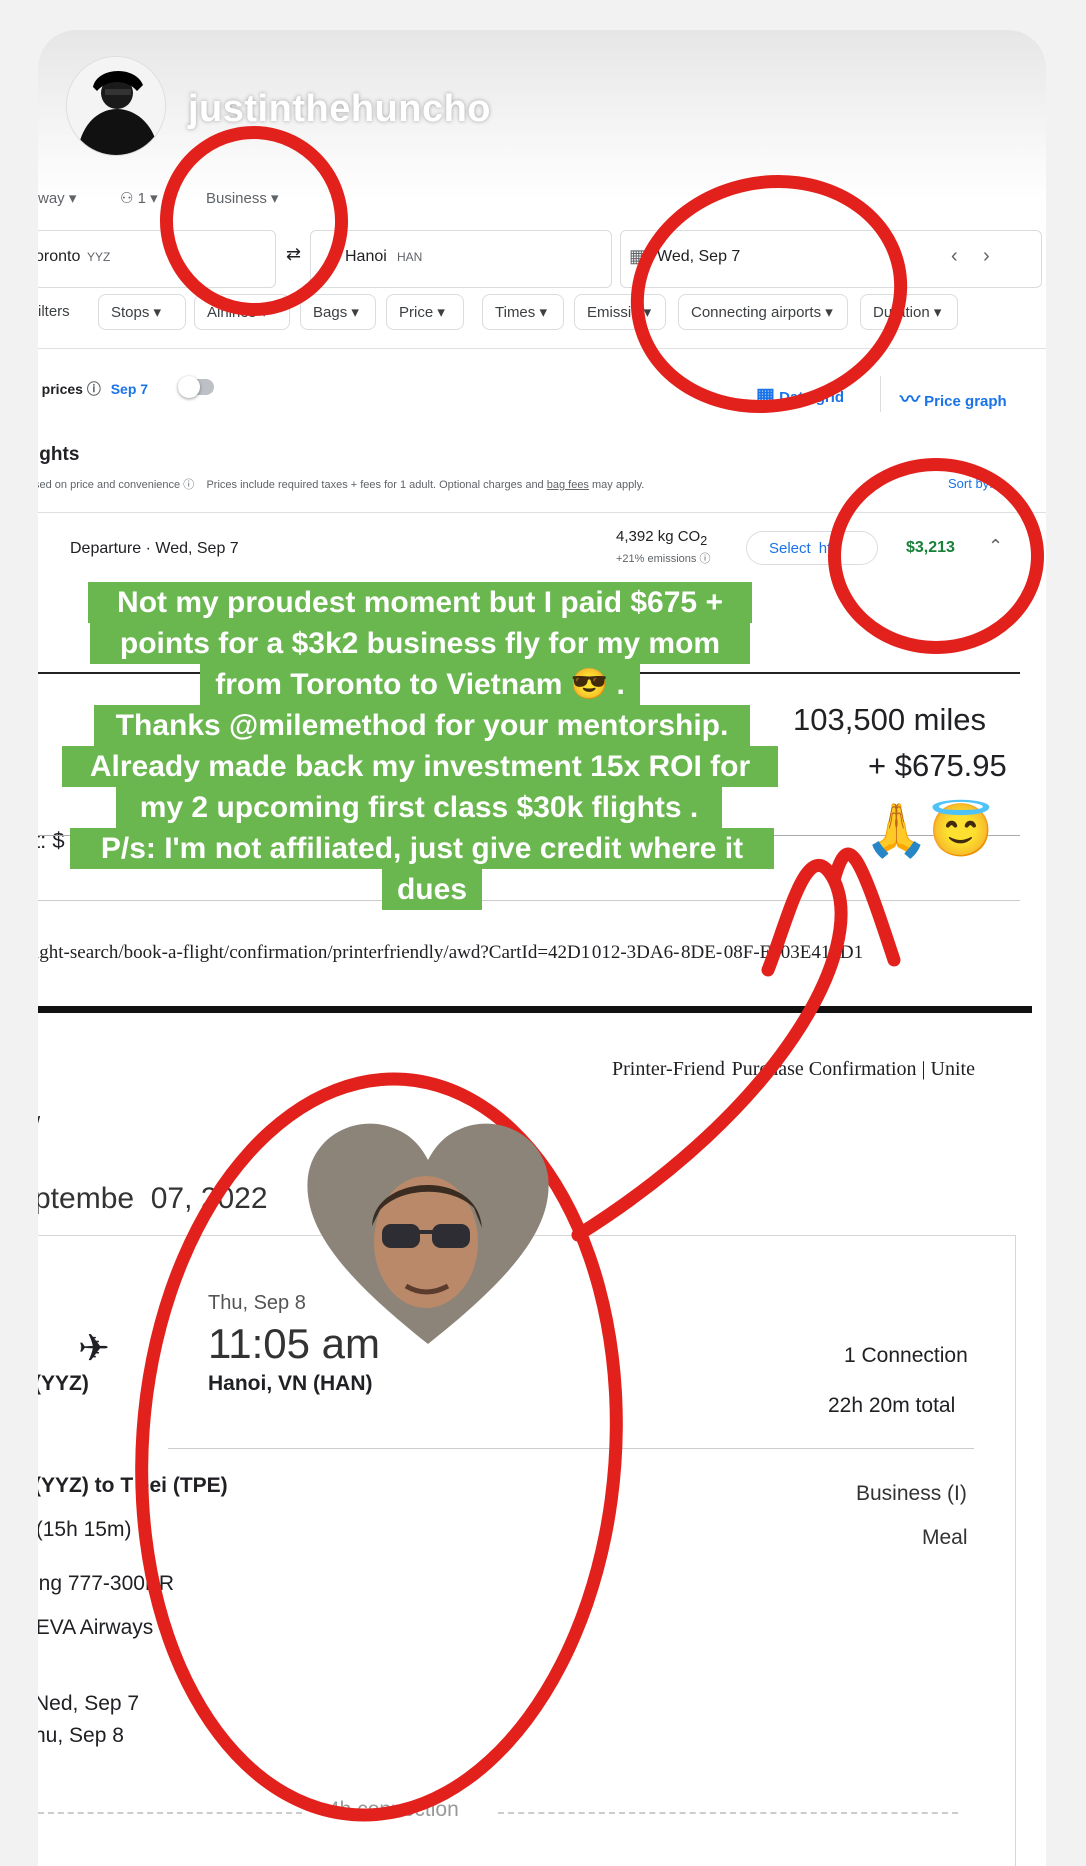  I want to click on filter-bags: Bags ▾, so click(338, 312).